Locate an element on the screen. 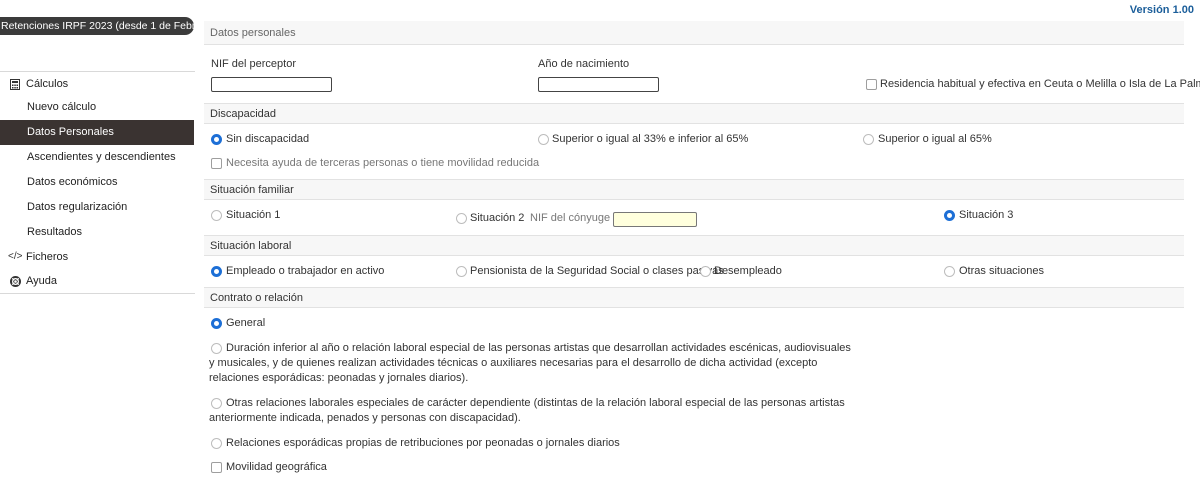  sidebar-item-nuevo-calculo: Nuevo cálculo is located at coordinates (97, 107).